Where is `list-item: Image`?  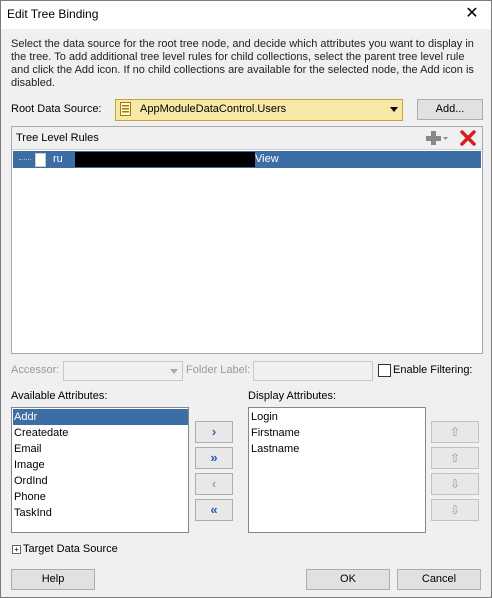 list-item: Image is located at coordinates (100, 465).